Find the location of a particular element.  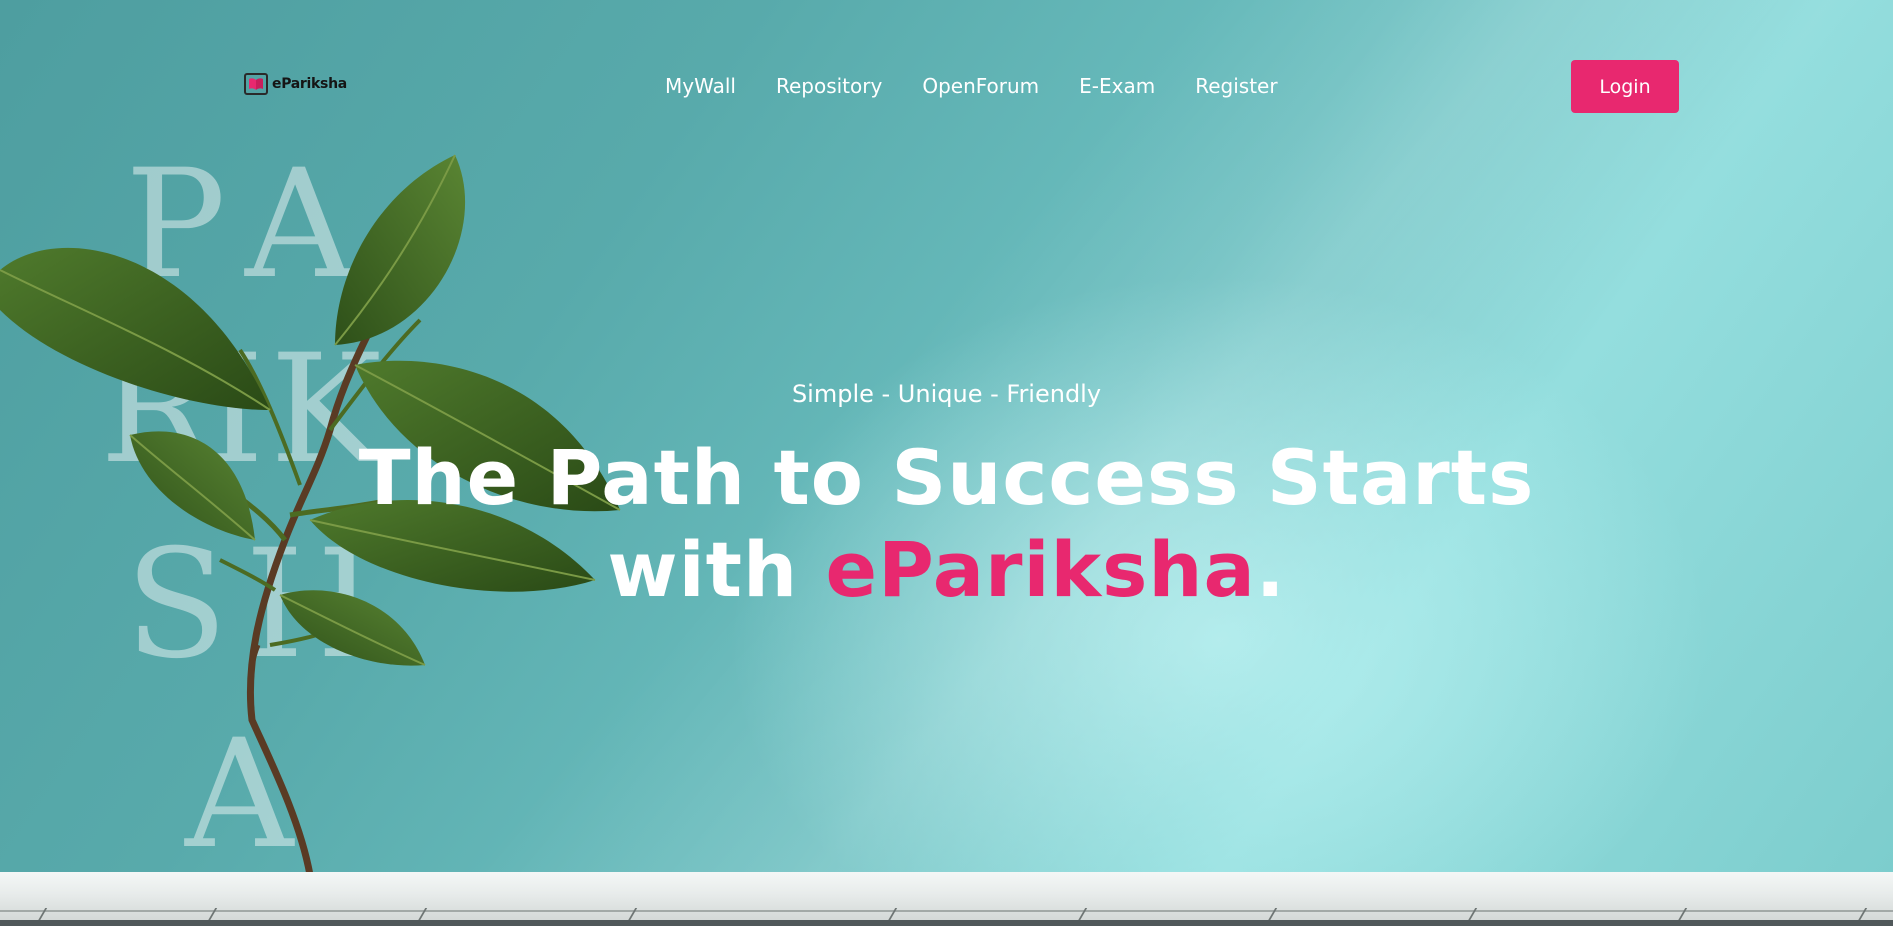

headline-brand: eParikshа is located at coordinates (1040, 569).